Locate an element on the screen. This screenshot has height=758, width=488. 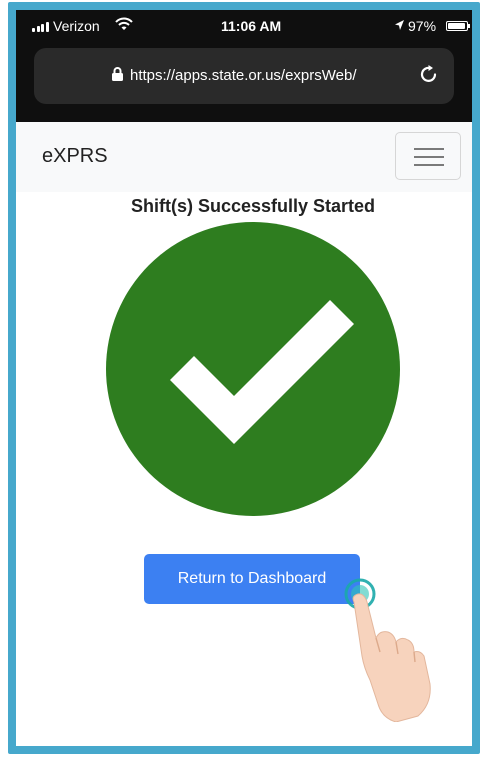
hamburger-menu-icon is located at coordinates (429, 149).